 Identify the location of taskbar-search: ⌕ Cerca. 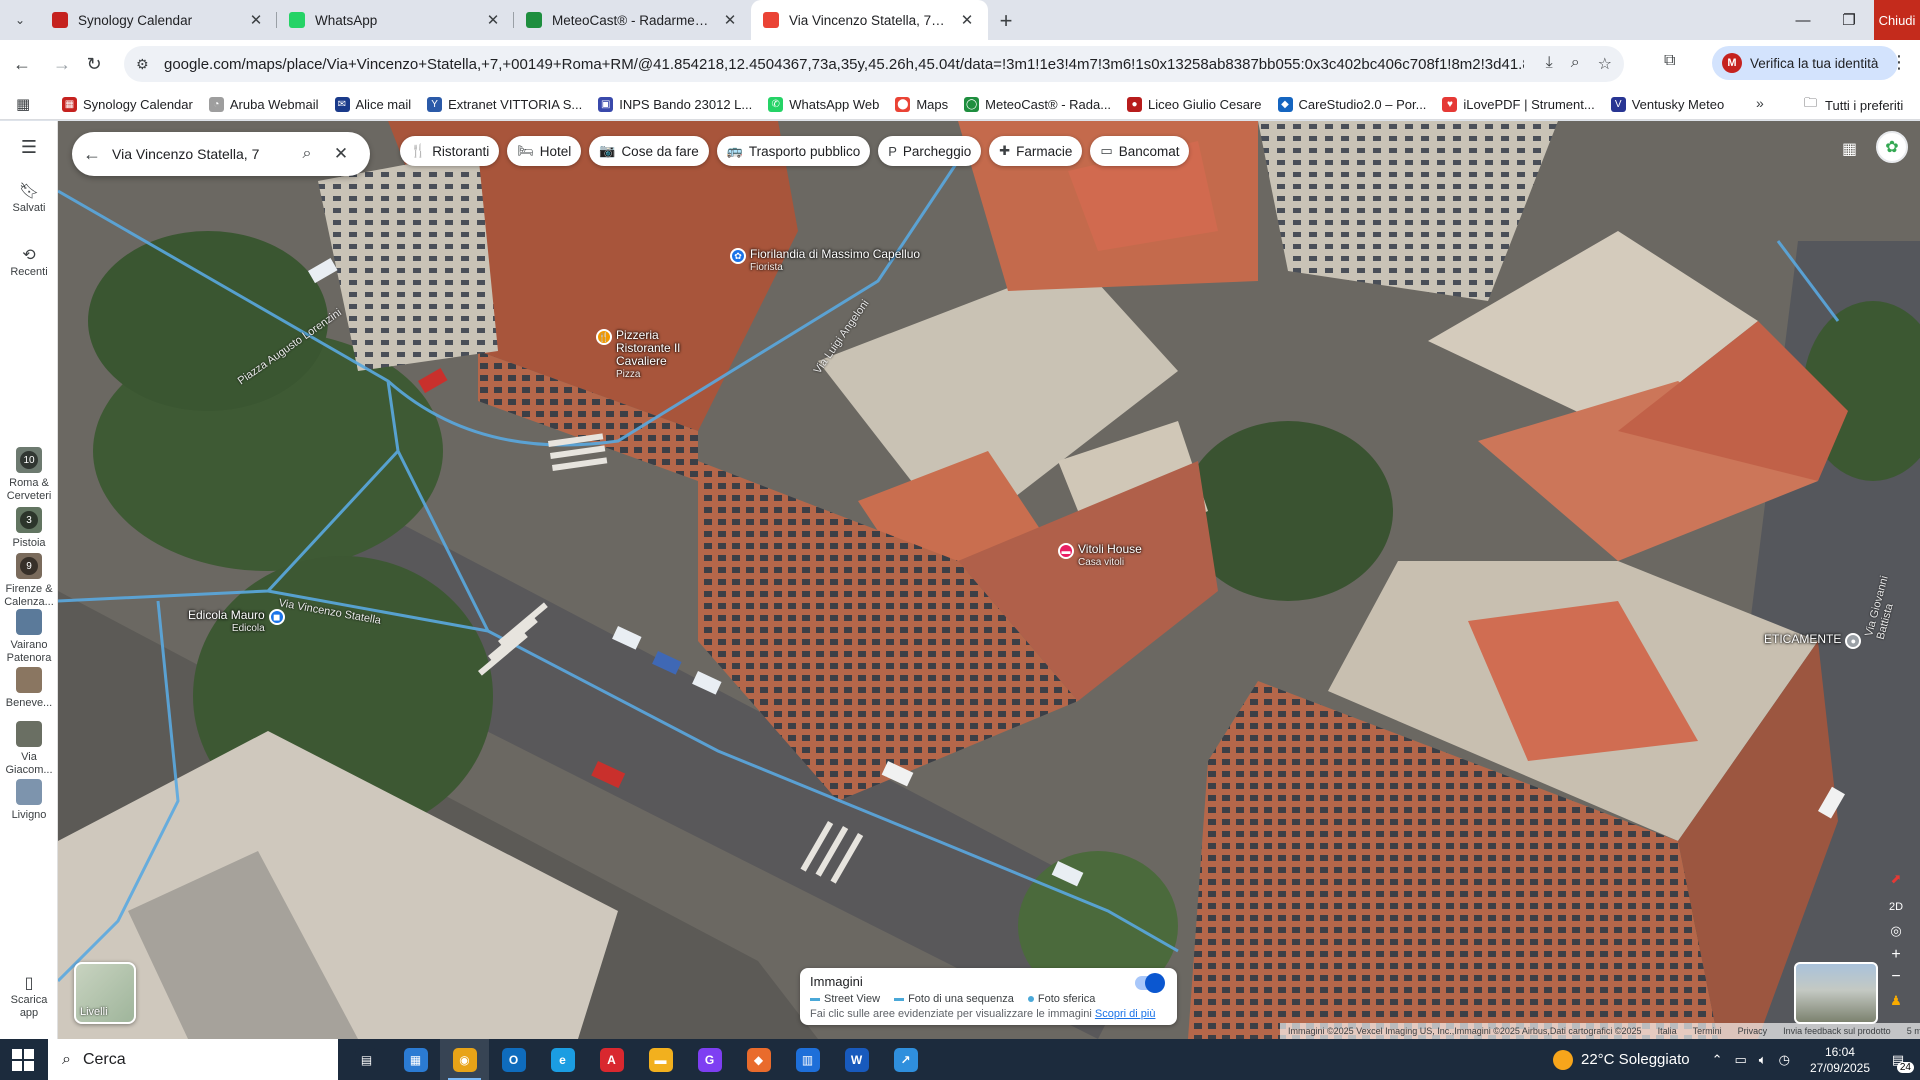
(193, 1059).